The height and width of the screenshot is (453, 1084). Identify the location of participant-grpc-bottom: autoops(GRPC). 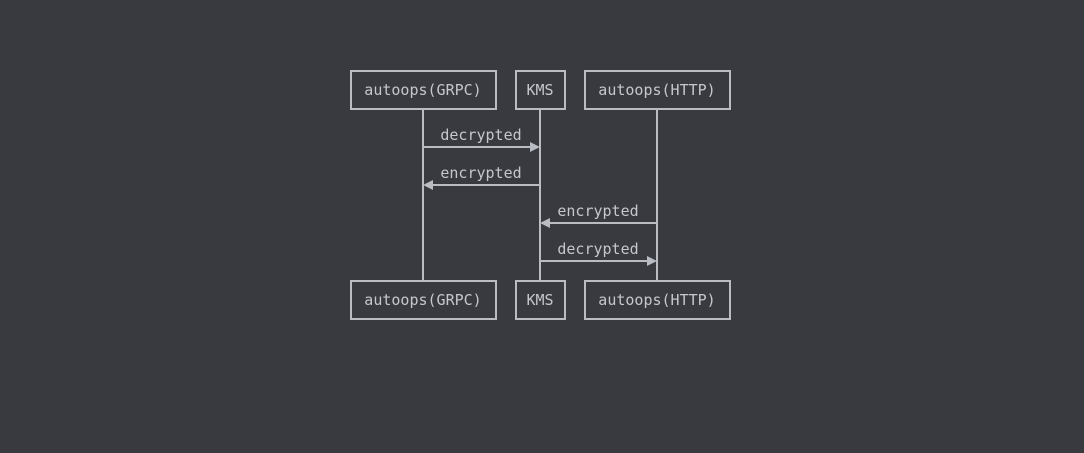
(423, 300).